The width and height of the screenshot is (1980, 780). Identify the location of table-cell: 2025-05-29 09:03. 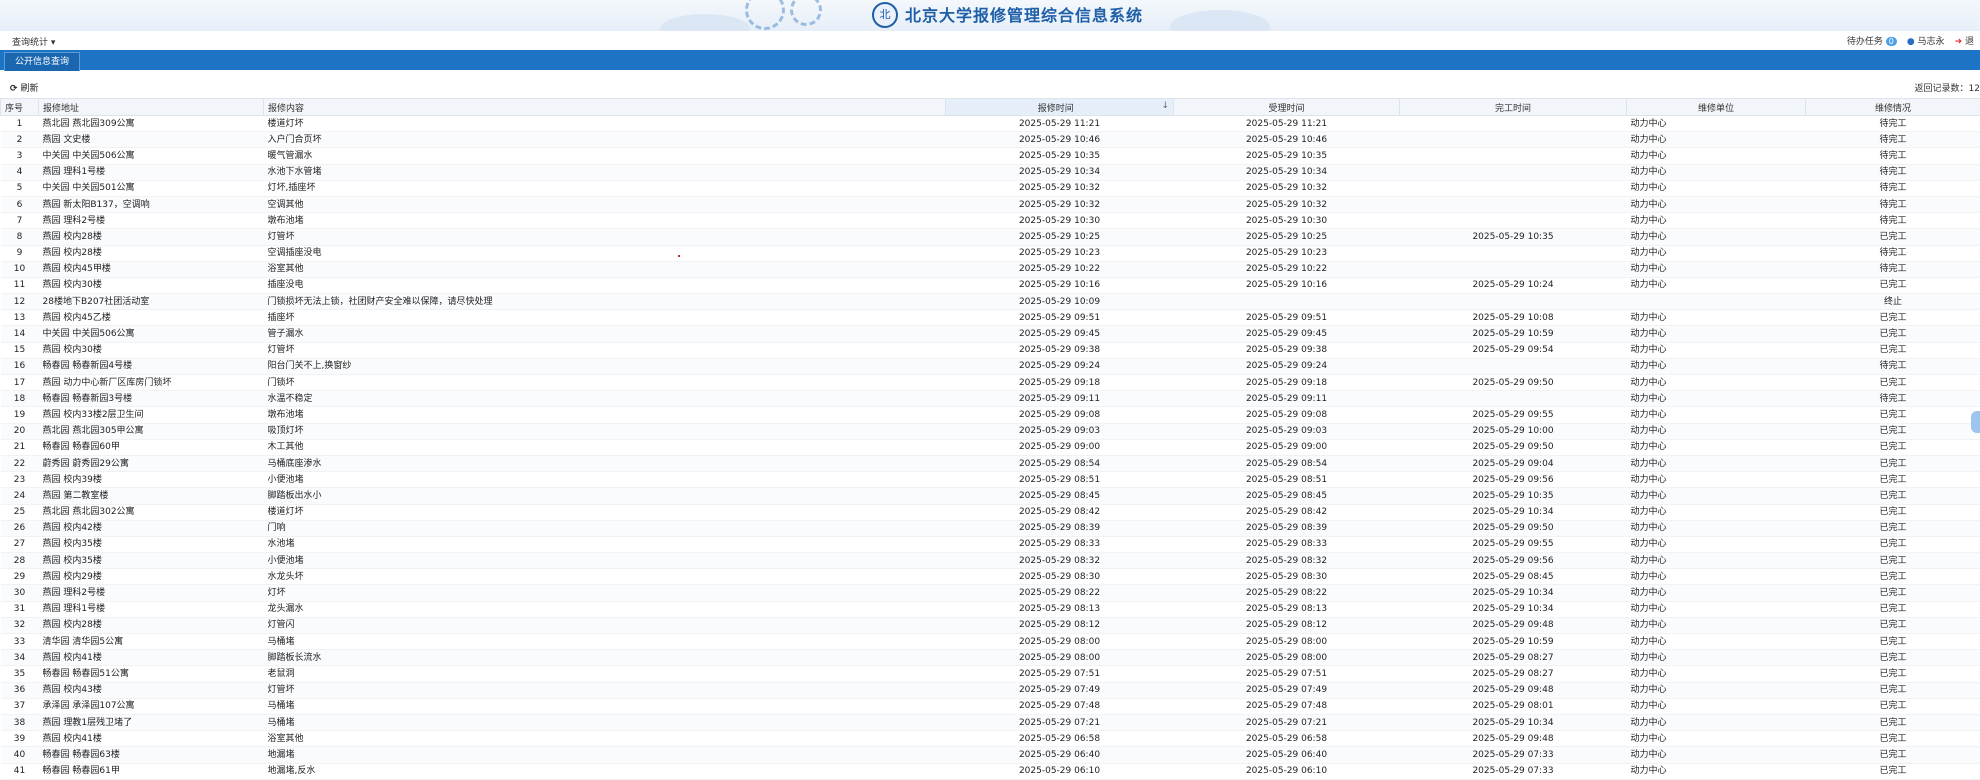
(1287, 431).